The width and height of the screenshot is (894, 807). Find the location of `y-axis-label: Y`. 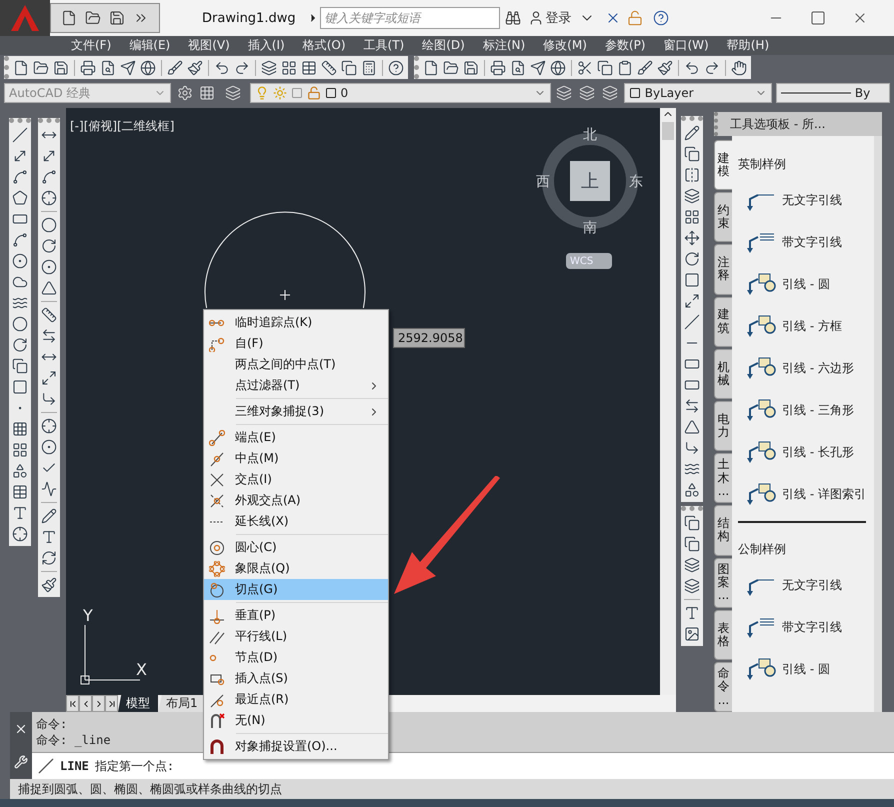

y-axis-label: Y is located at coordinates (88, 615).